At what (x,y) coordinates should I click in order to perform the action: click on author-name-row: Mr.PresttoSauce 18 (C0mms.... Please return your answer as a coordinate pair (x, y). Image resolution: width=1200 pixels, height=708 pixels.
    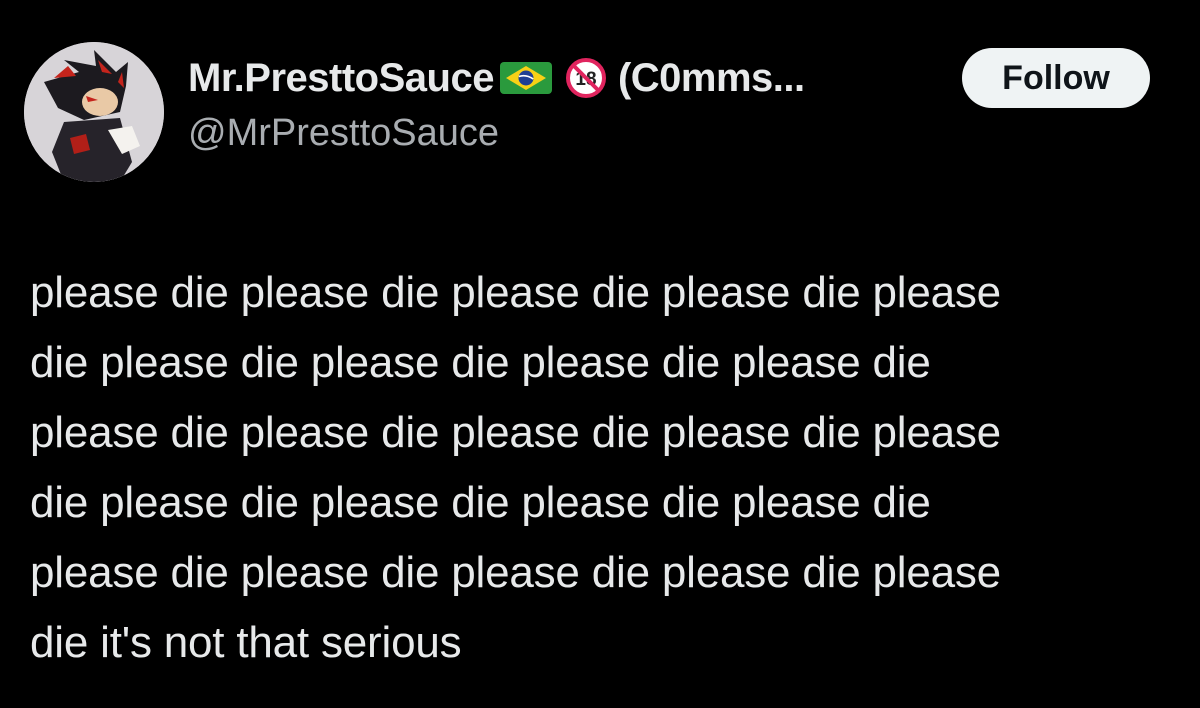
    Looking at the image, I should click on (496, 78).